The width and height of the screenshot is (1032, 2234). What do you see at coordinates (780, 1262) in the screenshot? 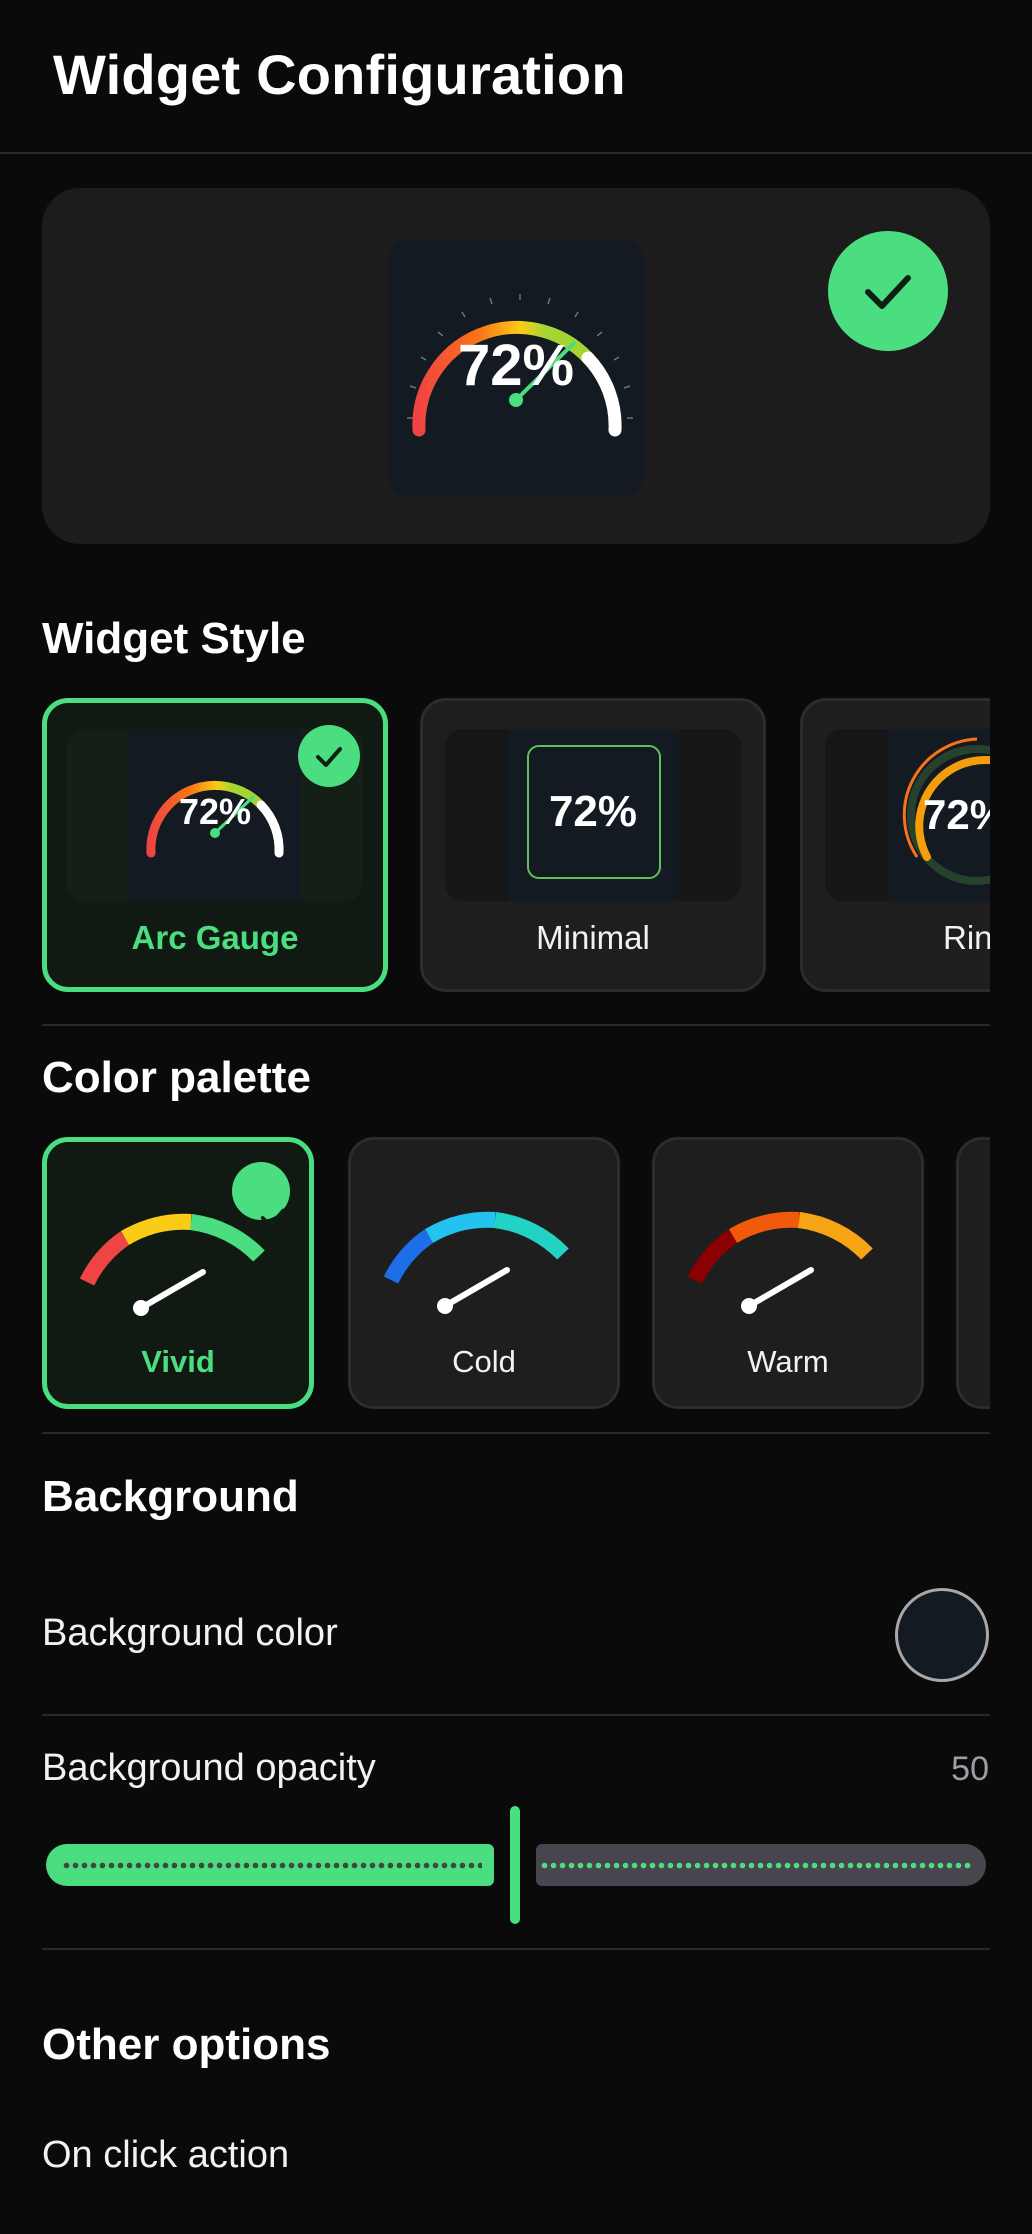
I see `warm-gauge-icon` at bounding box center [780, 1262].